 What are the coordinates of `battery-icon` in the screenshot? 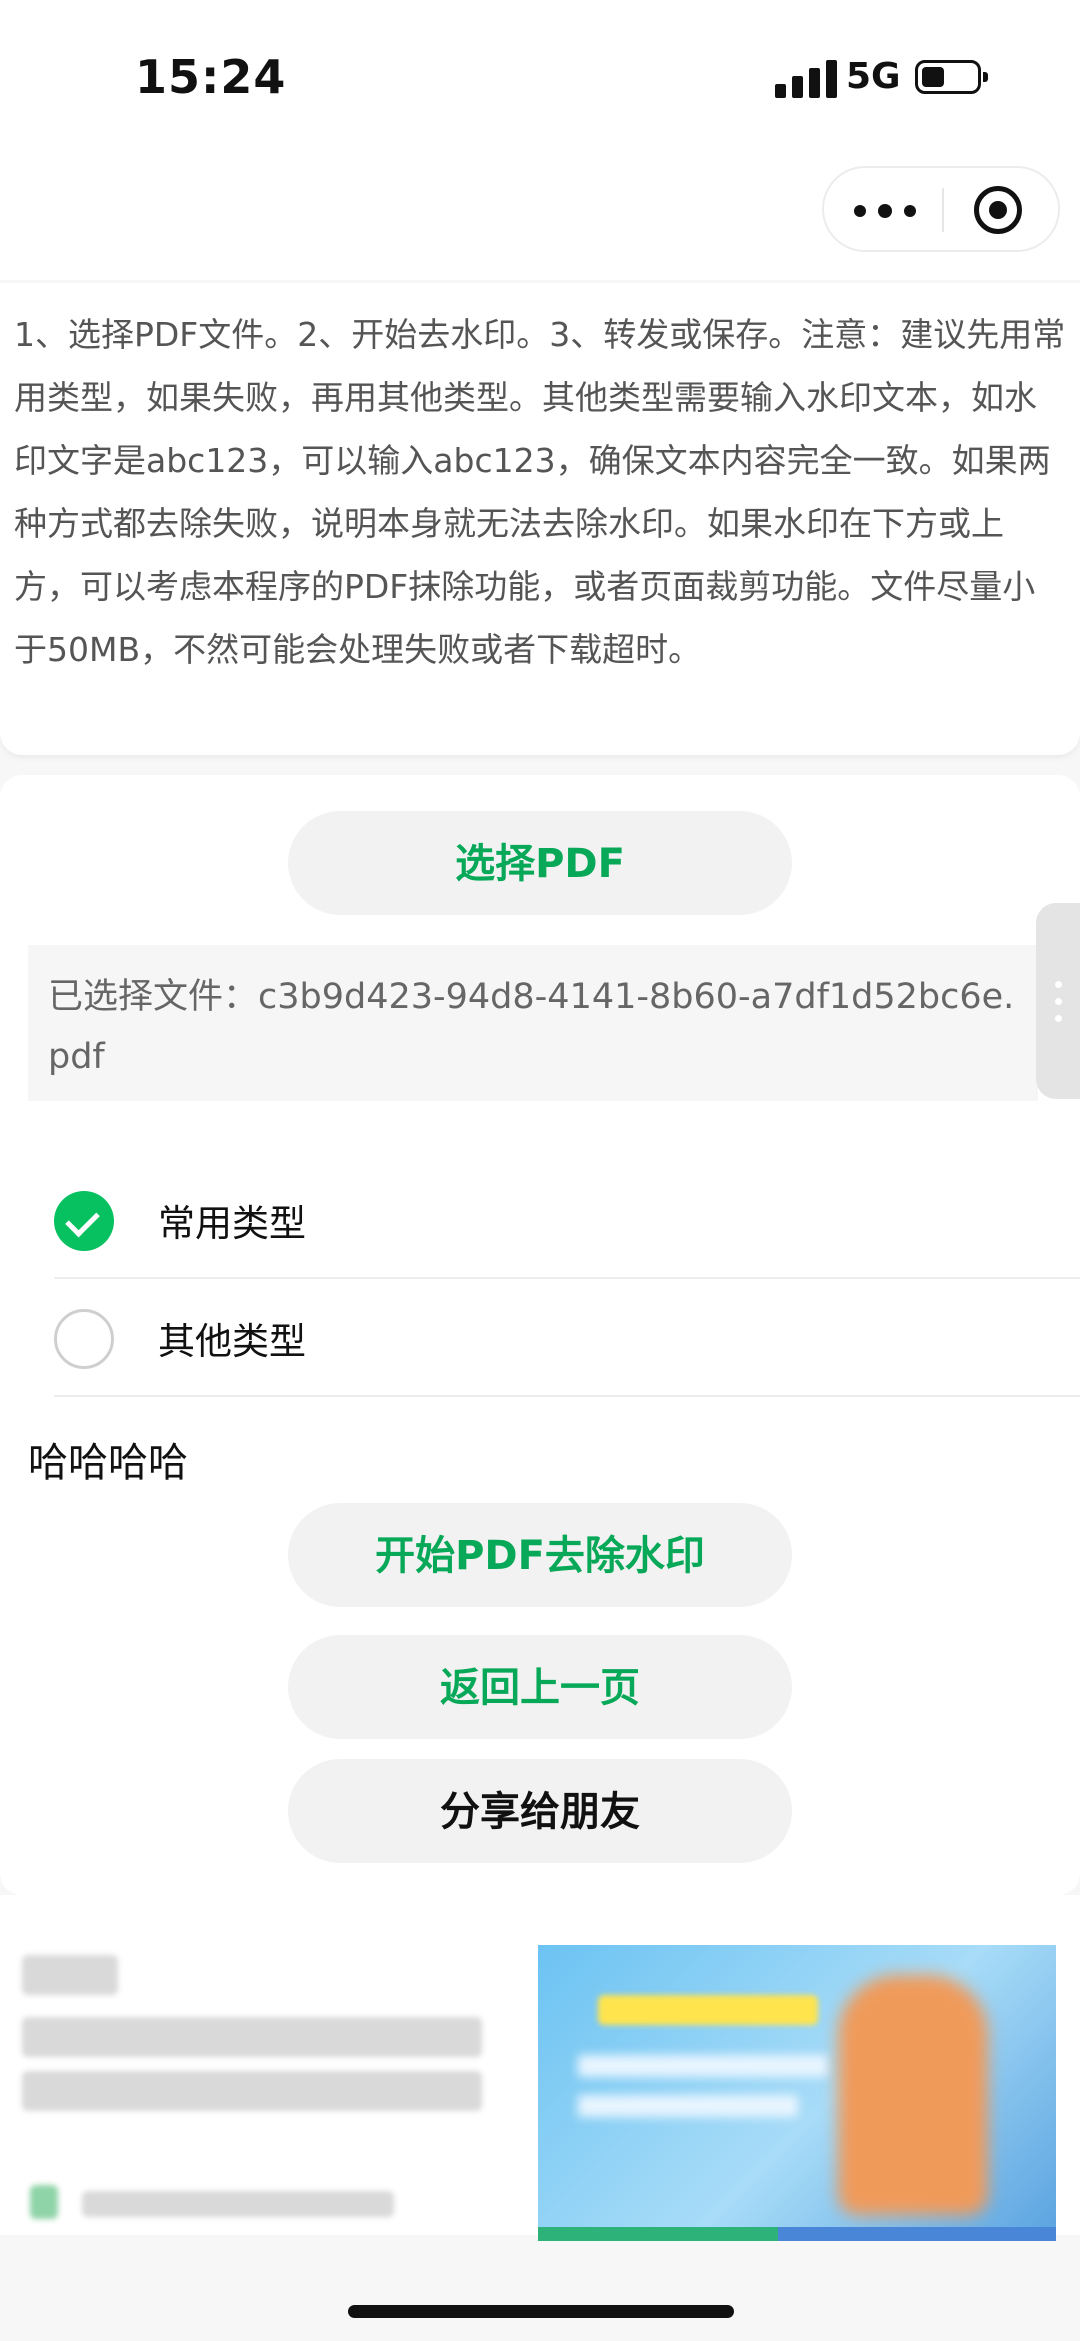 It's located at (951, 77).